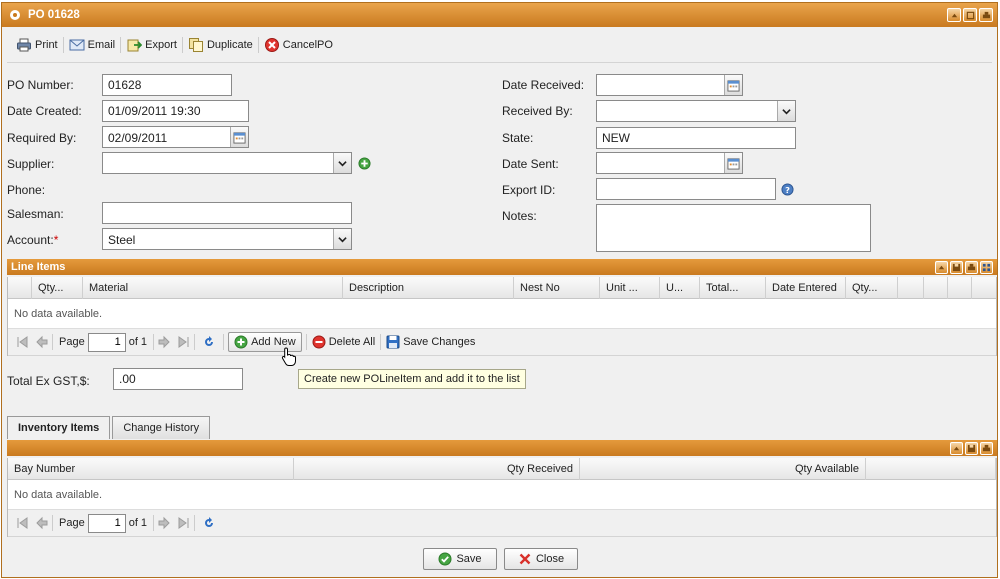  Describe the element at coordinates (519, 216) in the screenshot. I see `notes-label: Notes:` at that location.